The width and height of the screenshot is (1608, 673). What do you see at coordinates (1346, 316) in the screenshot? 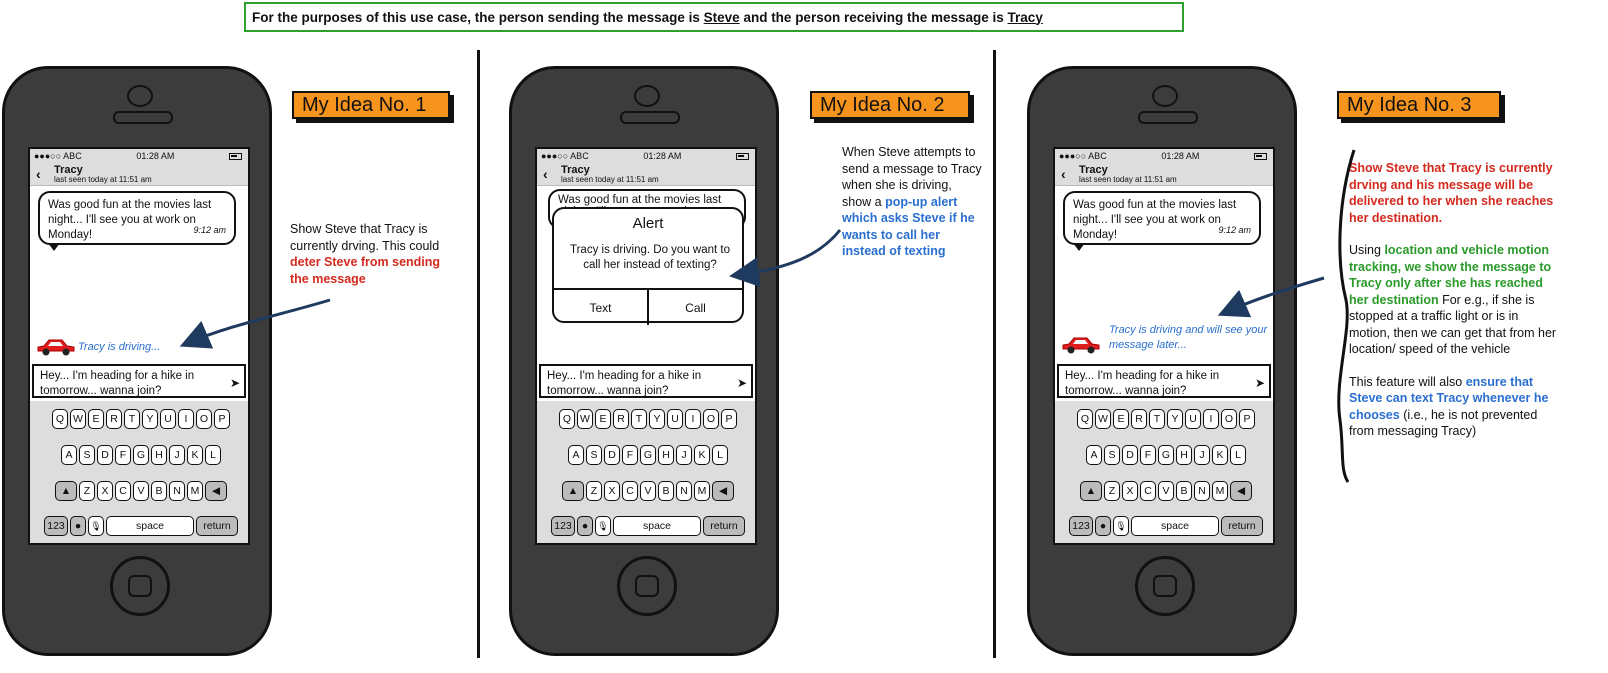
I see `idea-3-brace` at bounding box center [1346, 316].